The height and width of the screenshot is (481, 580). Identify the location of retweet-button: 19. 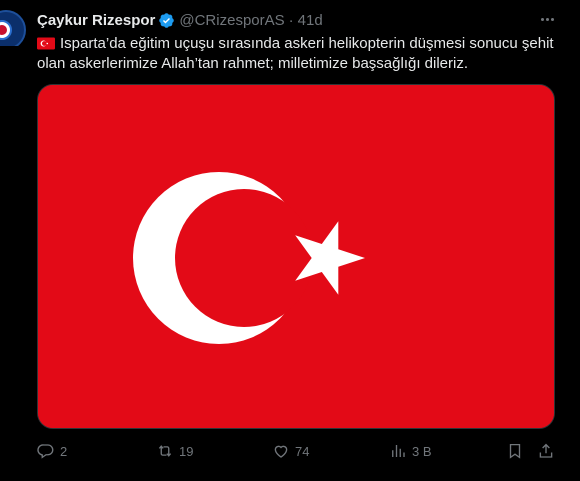
(174, 451).